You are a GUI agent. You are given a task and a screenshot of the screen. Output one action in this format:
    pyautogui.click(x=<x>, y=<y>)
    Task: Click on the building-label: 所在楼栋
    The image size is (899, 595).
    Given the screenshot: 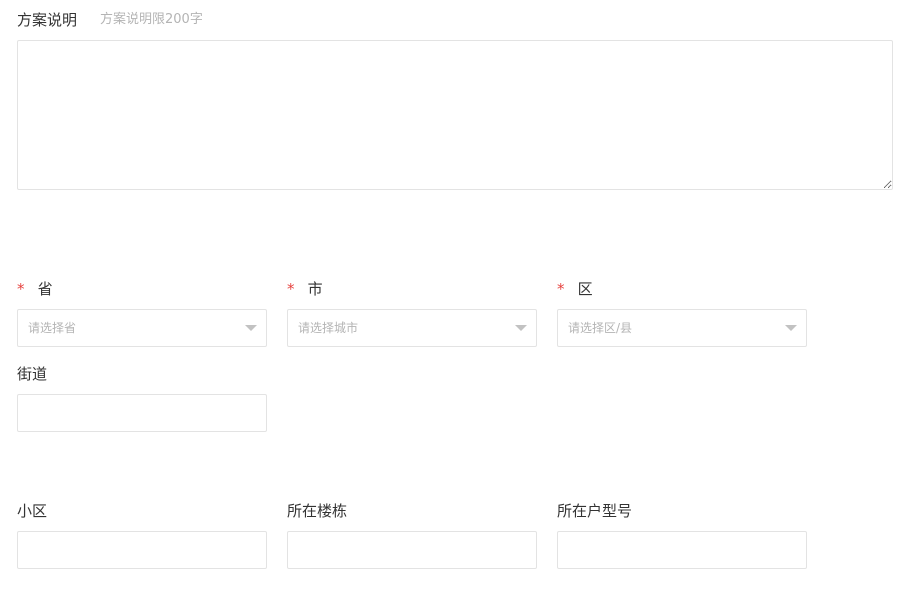 What is the action you would take?
    pyautogui.click(x=317, y=511)
    